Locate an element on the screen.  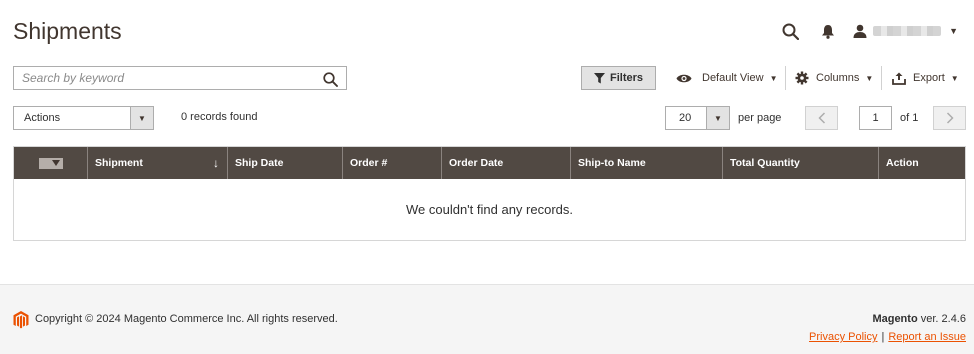
column-header-order-date: Order Date is located at coordinates (506, 163).